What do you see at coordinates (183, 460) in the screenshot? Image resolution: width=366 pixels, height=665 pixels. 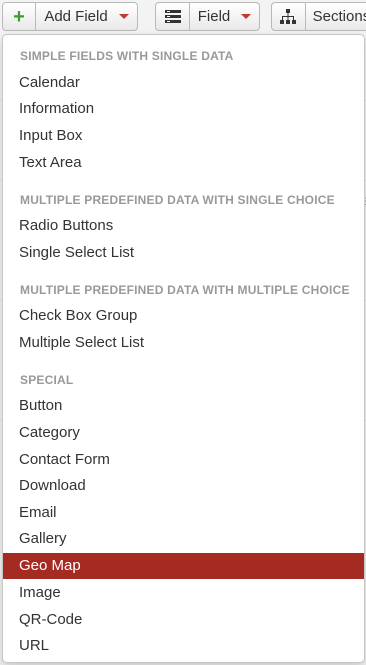 I see `menu-item-contact-form: Contact Form` at bounding box center [183, 460].